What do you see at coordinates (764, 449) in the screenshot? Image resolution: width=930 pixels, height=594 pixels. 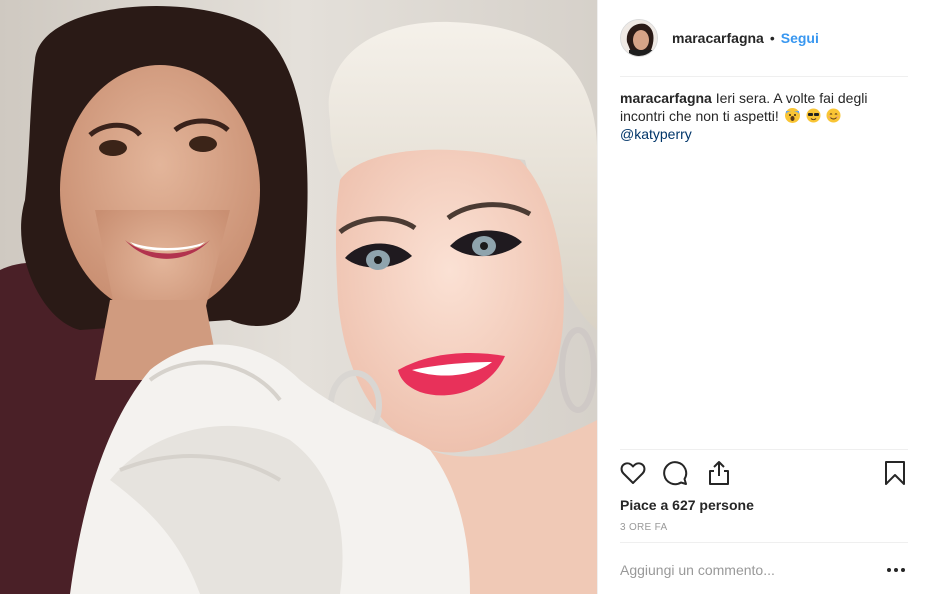 I see `actions-divider` at bounding box center [764, 449].